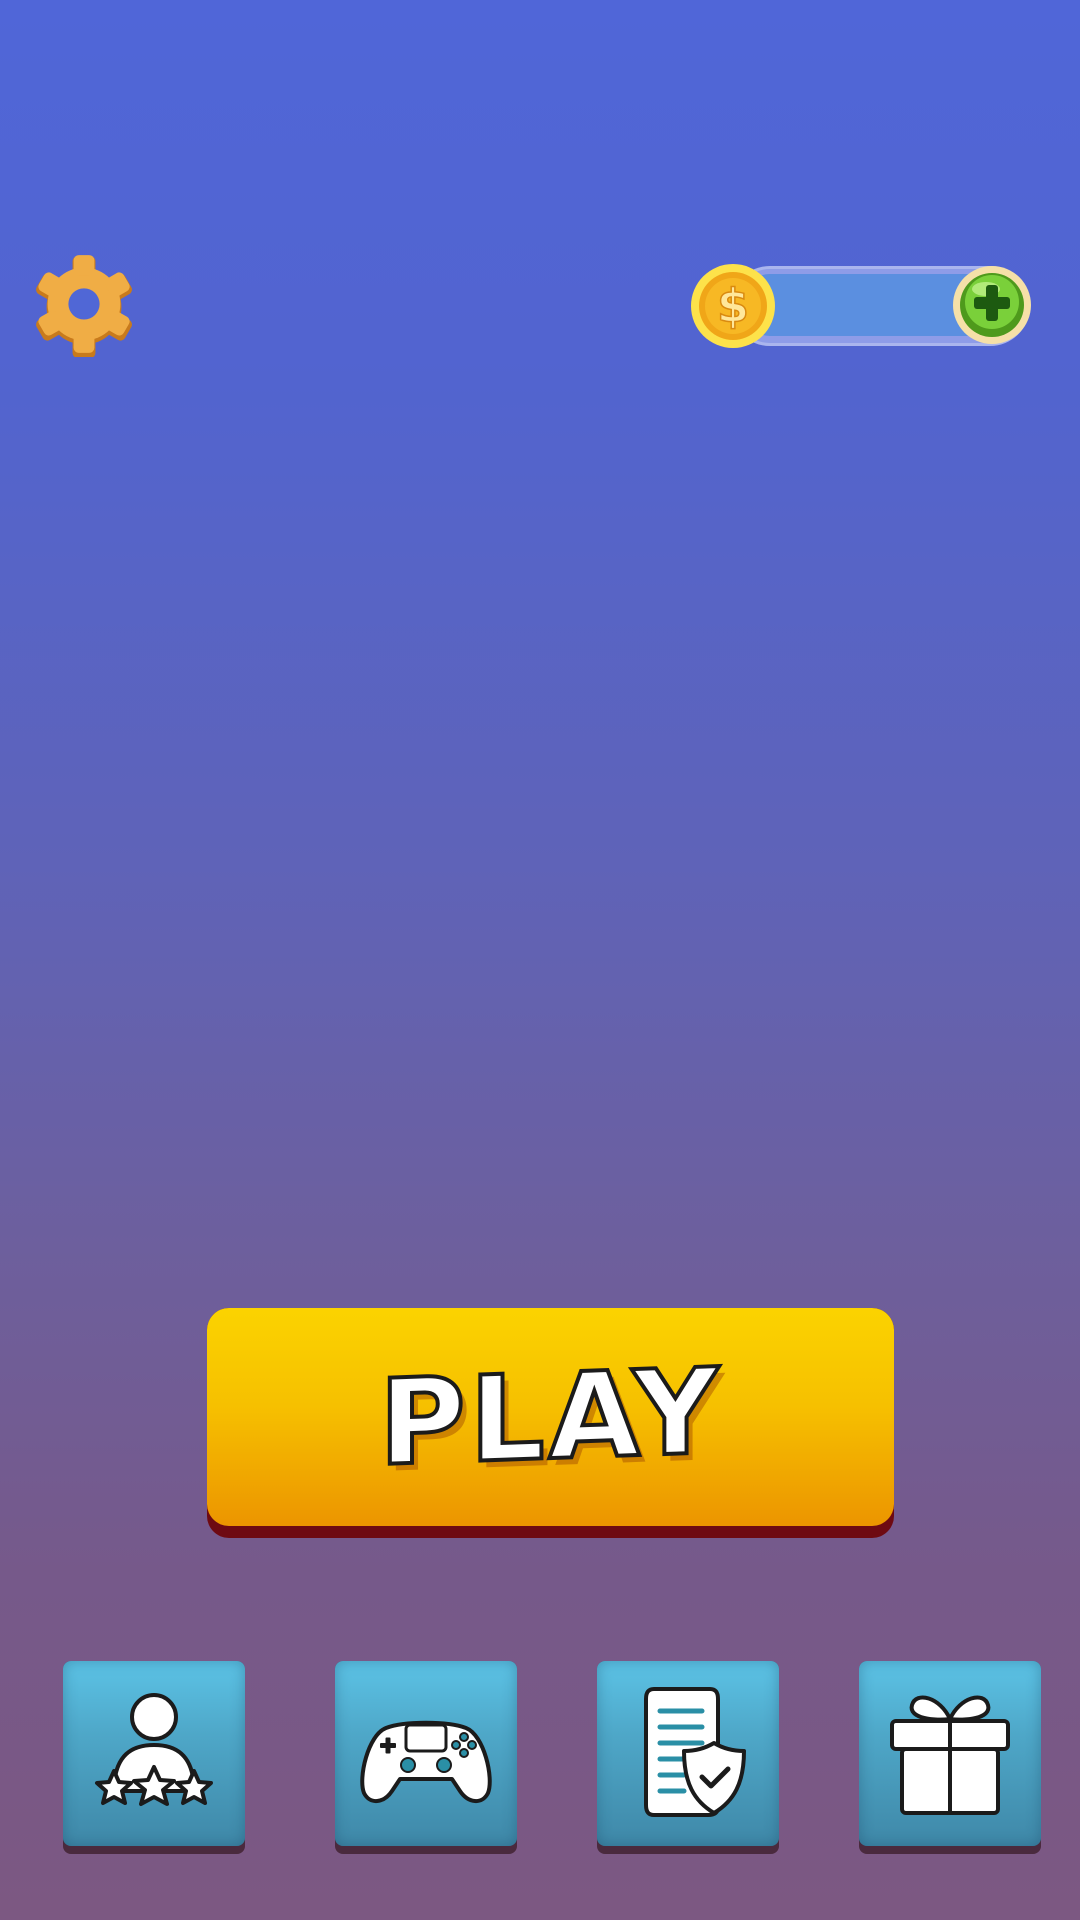 This screenshot has height=1920, width=1080. I want to click on play-button-face: PLAY, so click(550, 1417).